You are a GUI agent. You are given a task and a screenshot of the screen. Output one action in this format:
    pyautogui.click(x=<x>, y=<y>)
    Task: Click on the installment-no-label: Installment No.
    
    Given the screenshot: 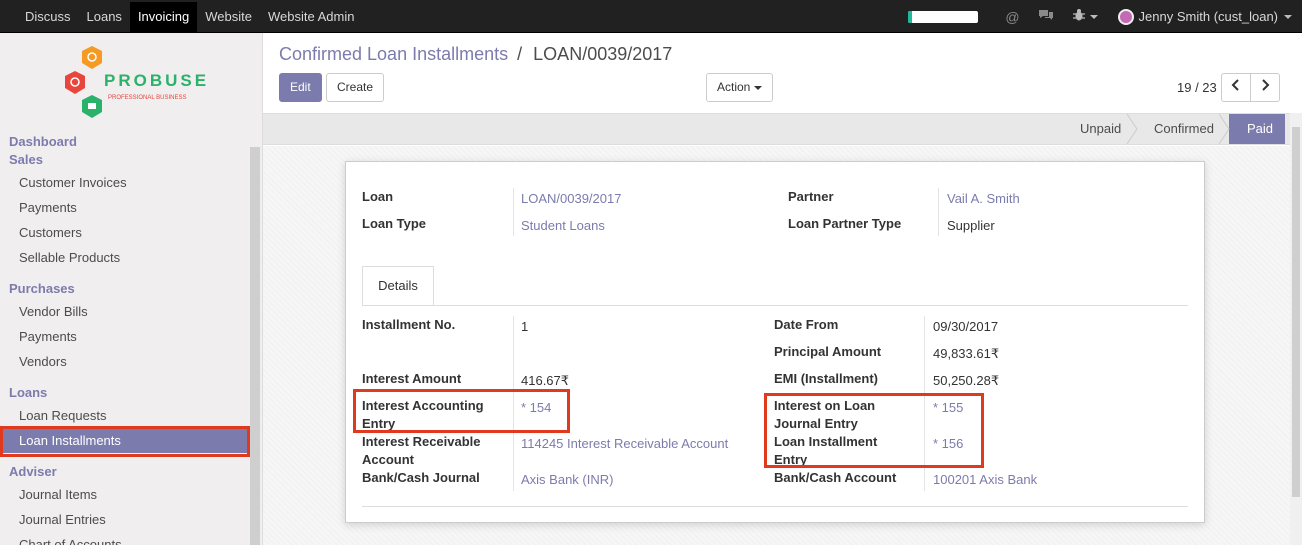 What is the action you would take?
    pyautogui.click(x=409, y=324)
    